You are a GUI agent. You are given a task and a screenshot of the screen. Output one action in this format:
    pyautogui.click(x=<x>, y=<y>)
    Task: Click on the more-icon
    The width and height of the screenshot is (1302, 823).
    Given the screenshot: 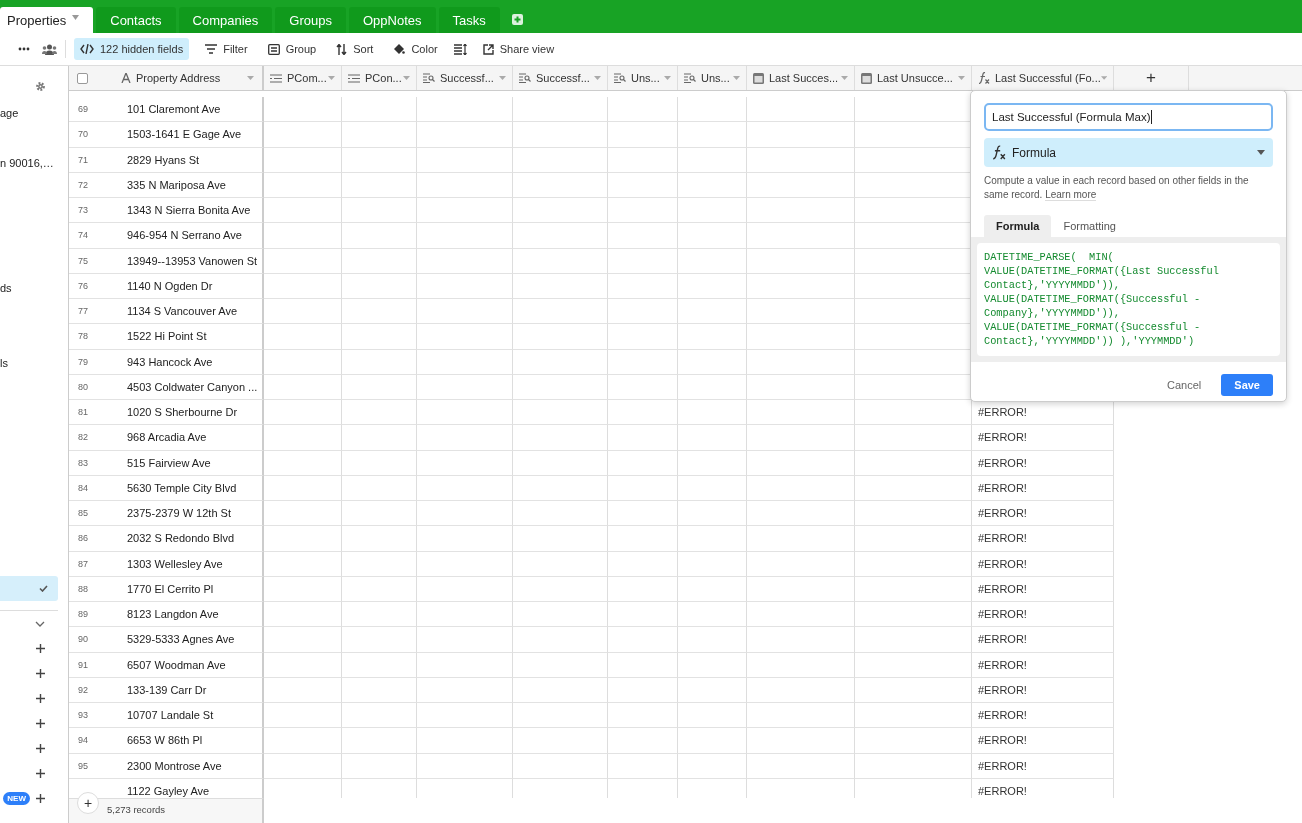 What is the action you would take?
    pyautogui.click(x=24, y=49)
    